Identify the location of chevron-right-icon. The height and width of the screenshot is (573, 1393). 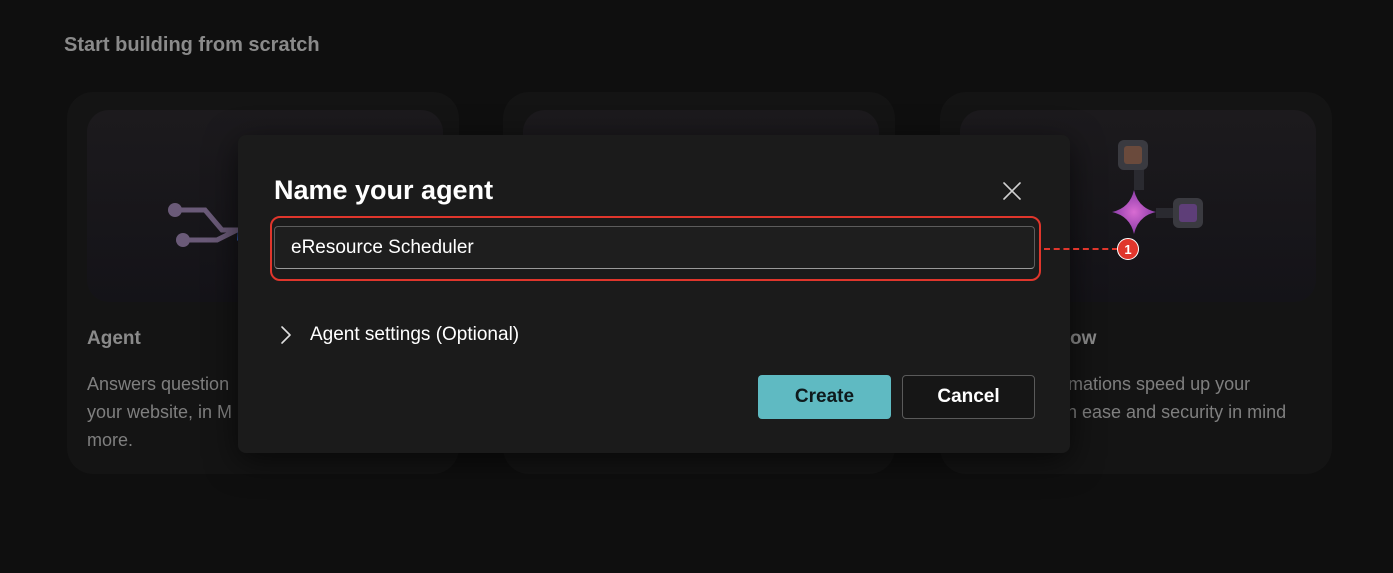
(286, 335).